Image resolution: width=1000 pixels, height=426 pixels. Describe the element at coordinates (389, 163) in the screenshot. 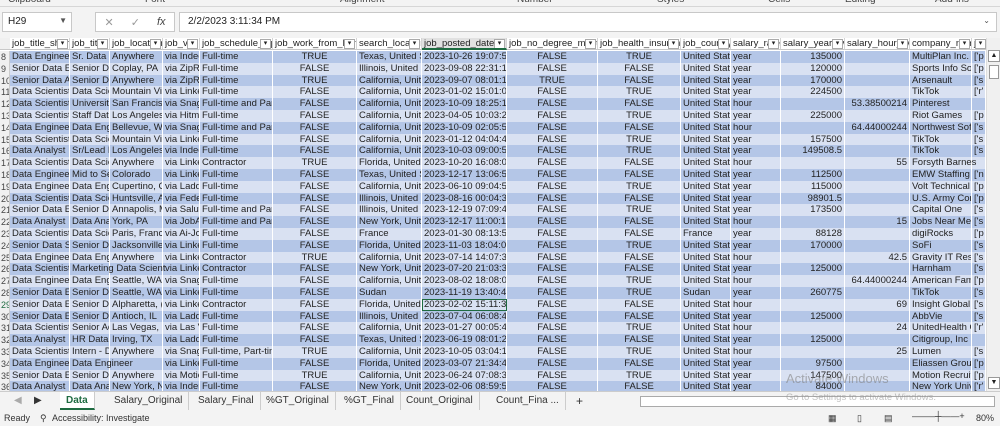

I see `cell-search-location: Florida, United` at that location.